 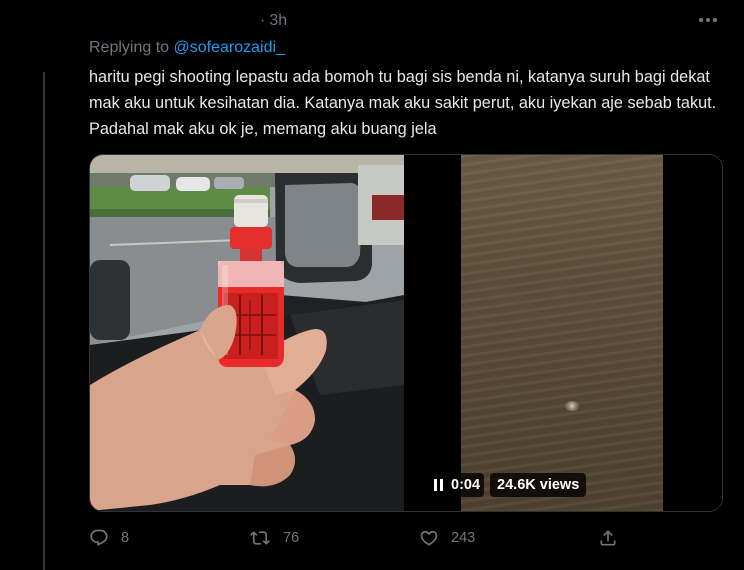 What do you see at coordinates (572, 406) in the screenshot?
I see `splash-mark` at bounding box center [572, 406].